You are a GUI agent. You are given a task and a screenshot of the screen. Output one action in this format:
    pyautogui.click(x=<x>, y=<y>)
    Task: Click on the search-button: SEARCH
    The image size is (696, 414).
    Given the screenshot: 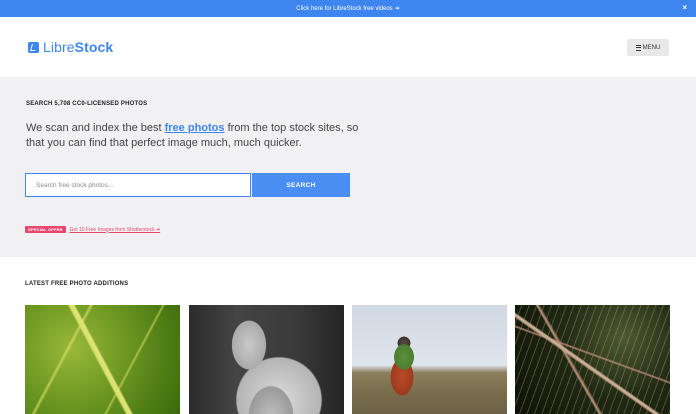 What is the action you would take?
    pyautogui.click(x=301, y=185)
    